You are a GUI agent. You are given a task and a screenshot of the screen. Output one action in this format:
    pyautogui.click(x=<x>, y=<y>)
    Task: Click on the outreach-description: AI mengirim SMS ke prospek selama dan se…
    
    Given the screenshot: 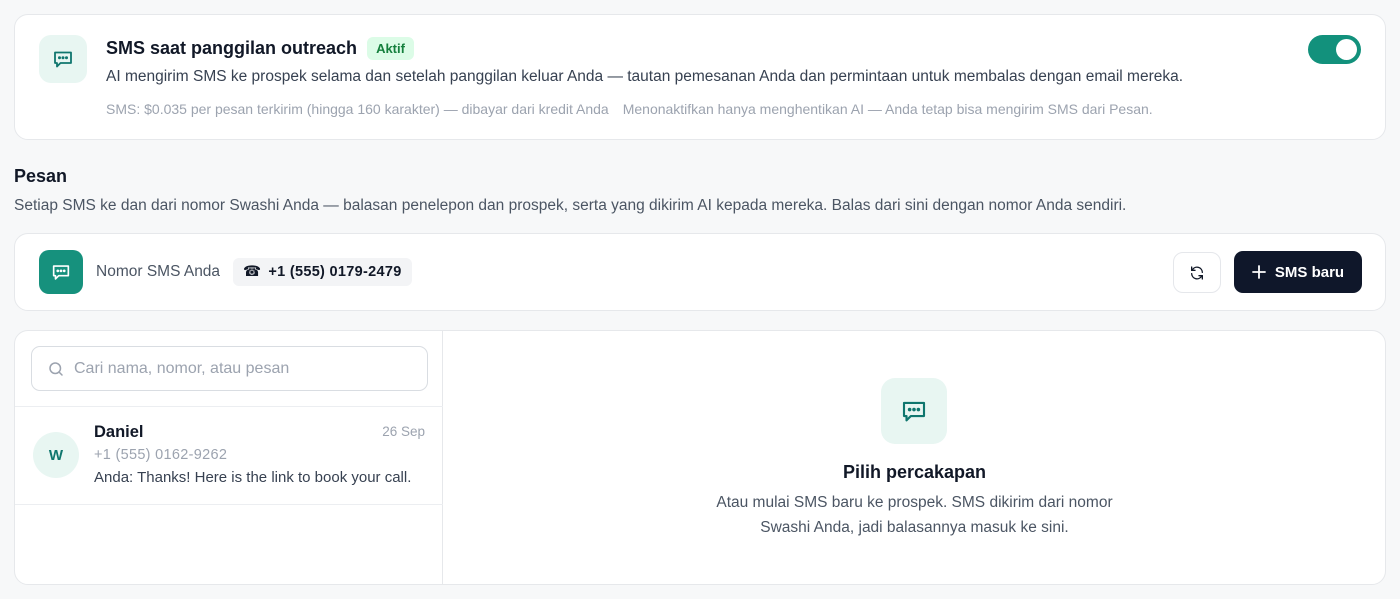 What is the action you would take?
    pyautogui.click(x=645, y=76)
    